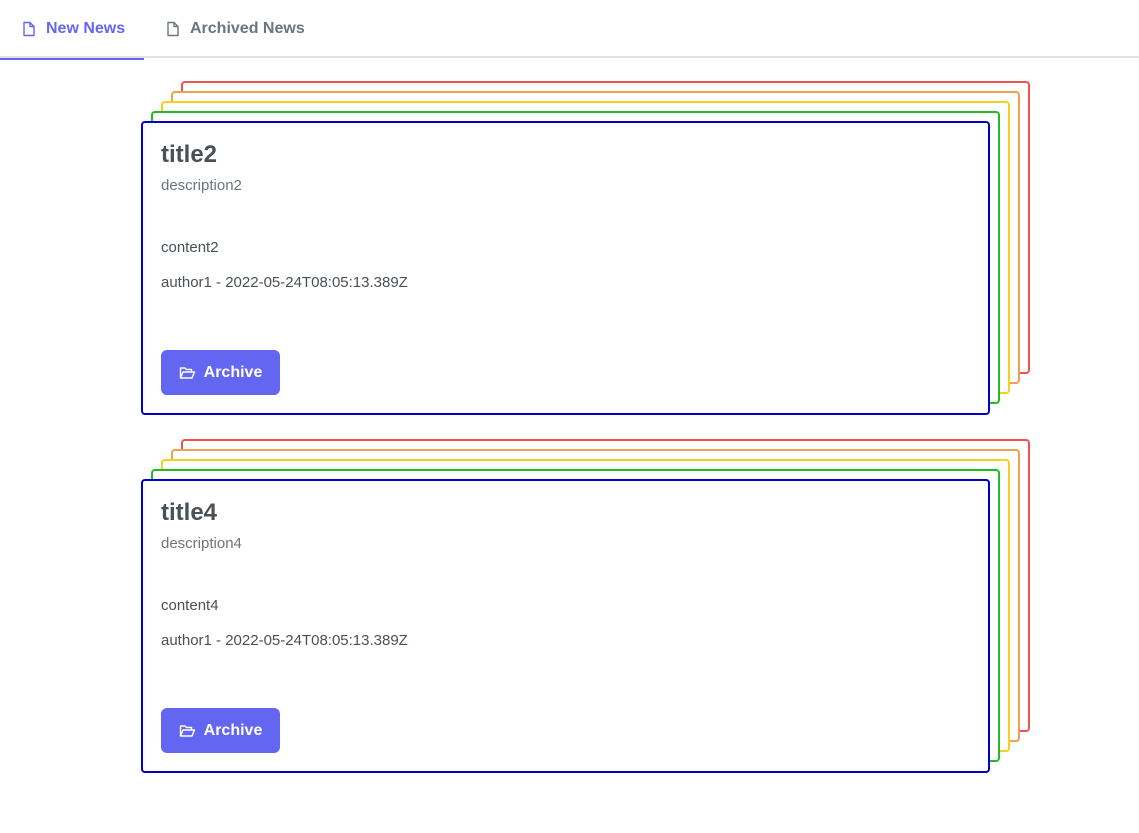 The width and height of the screenshot is (1139, 833). What do you see at coordinates (189, 512) in the screenshot?
I see `news-title: title4` at bounding box center [189, 512].